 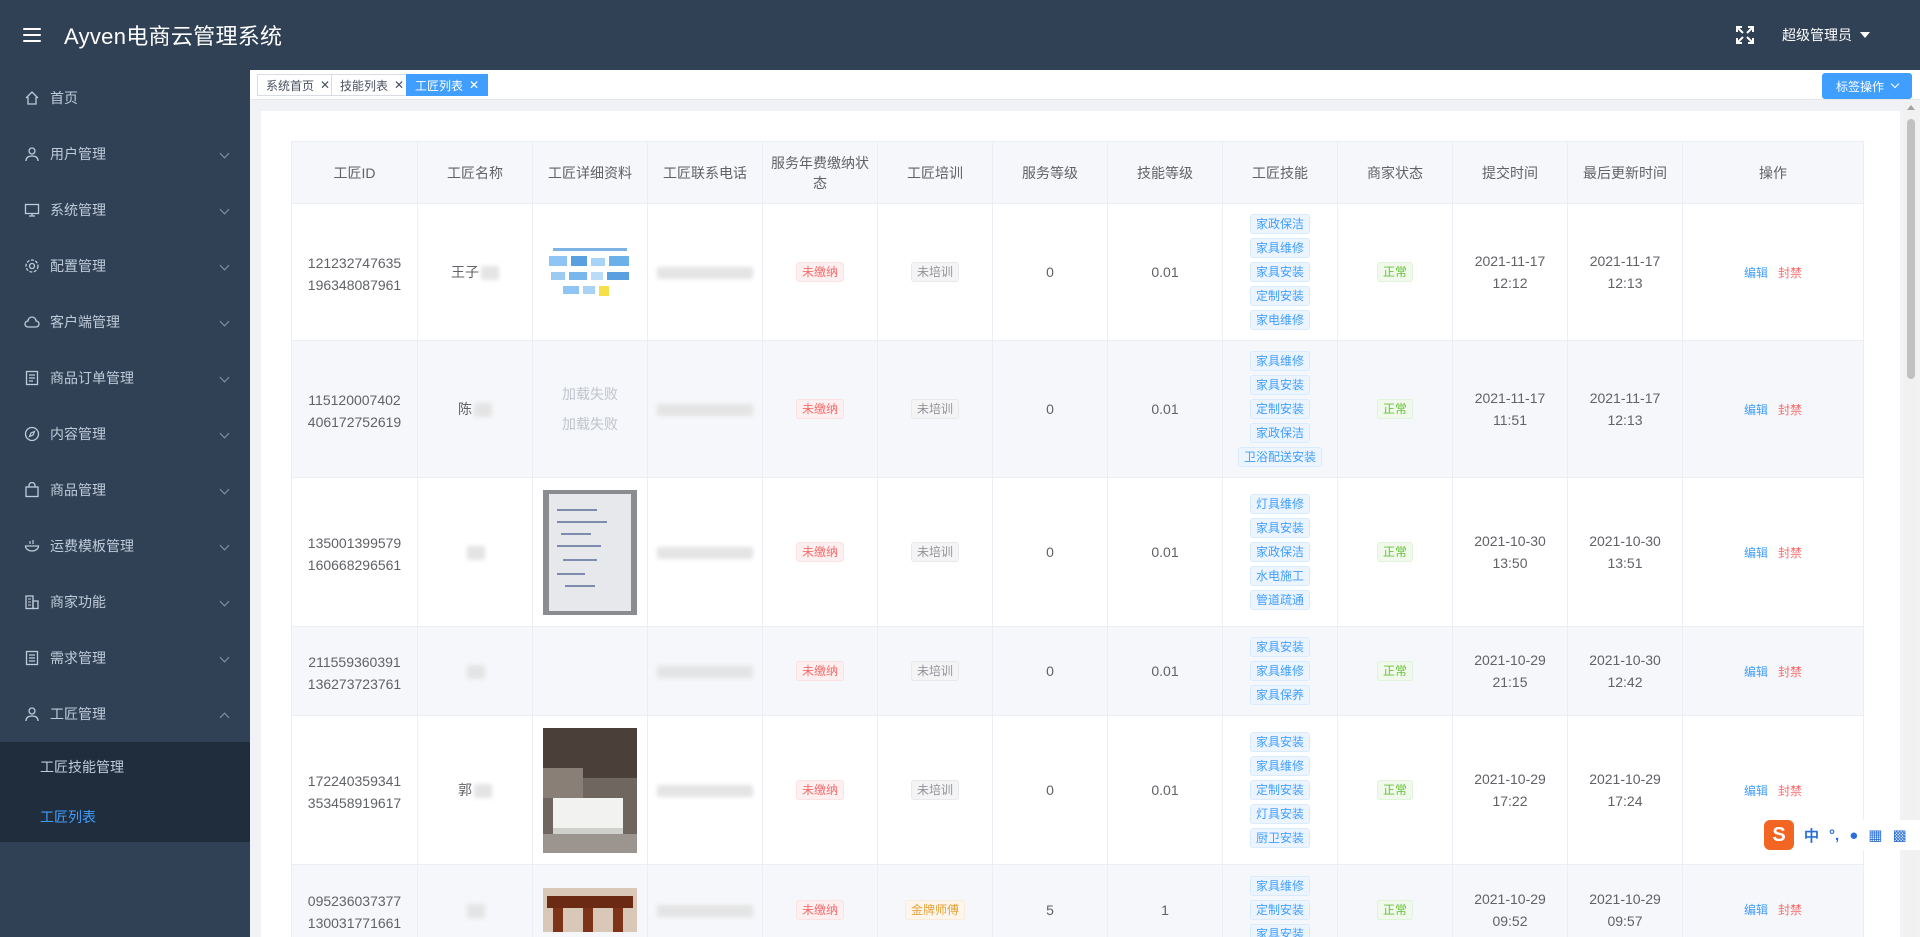 I want to click on scrollbar-thumb, so click(x=1911, y=249).